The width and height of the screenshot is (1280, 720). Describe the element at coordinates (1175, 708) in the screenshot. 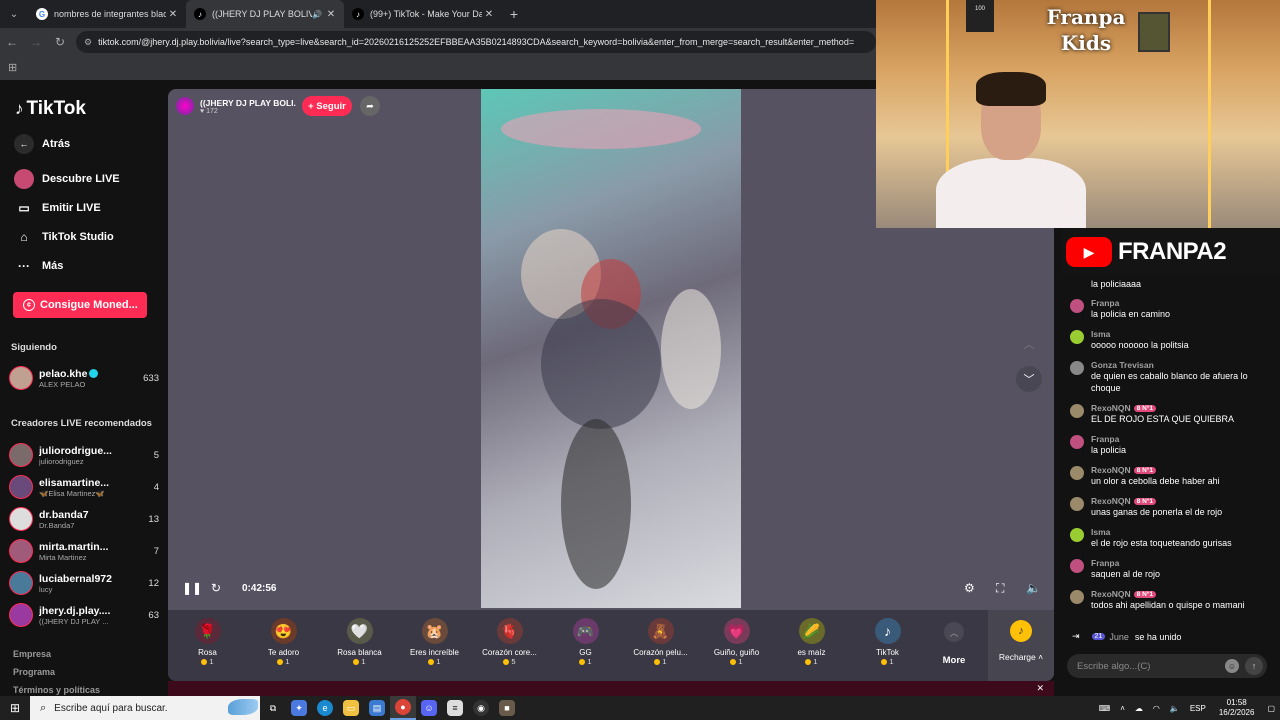

I see `speaker-icon: 🔈` at that location.